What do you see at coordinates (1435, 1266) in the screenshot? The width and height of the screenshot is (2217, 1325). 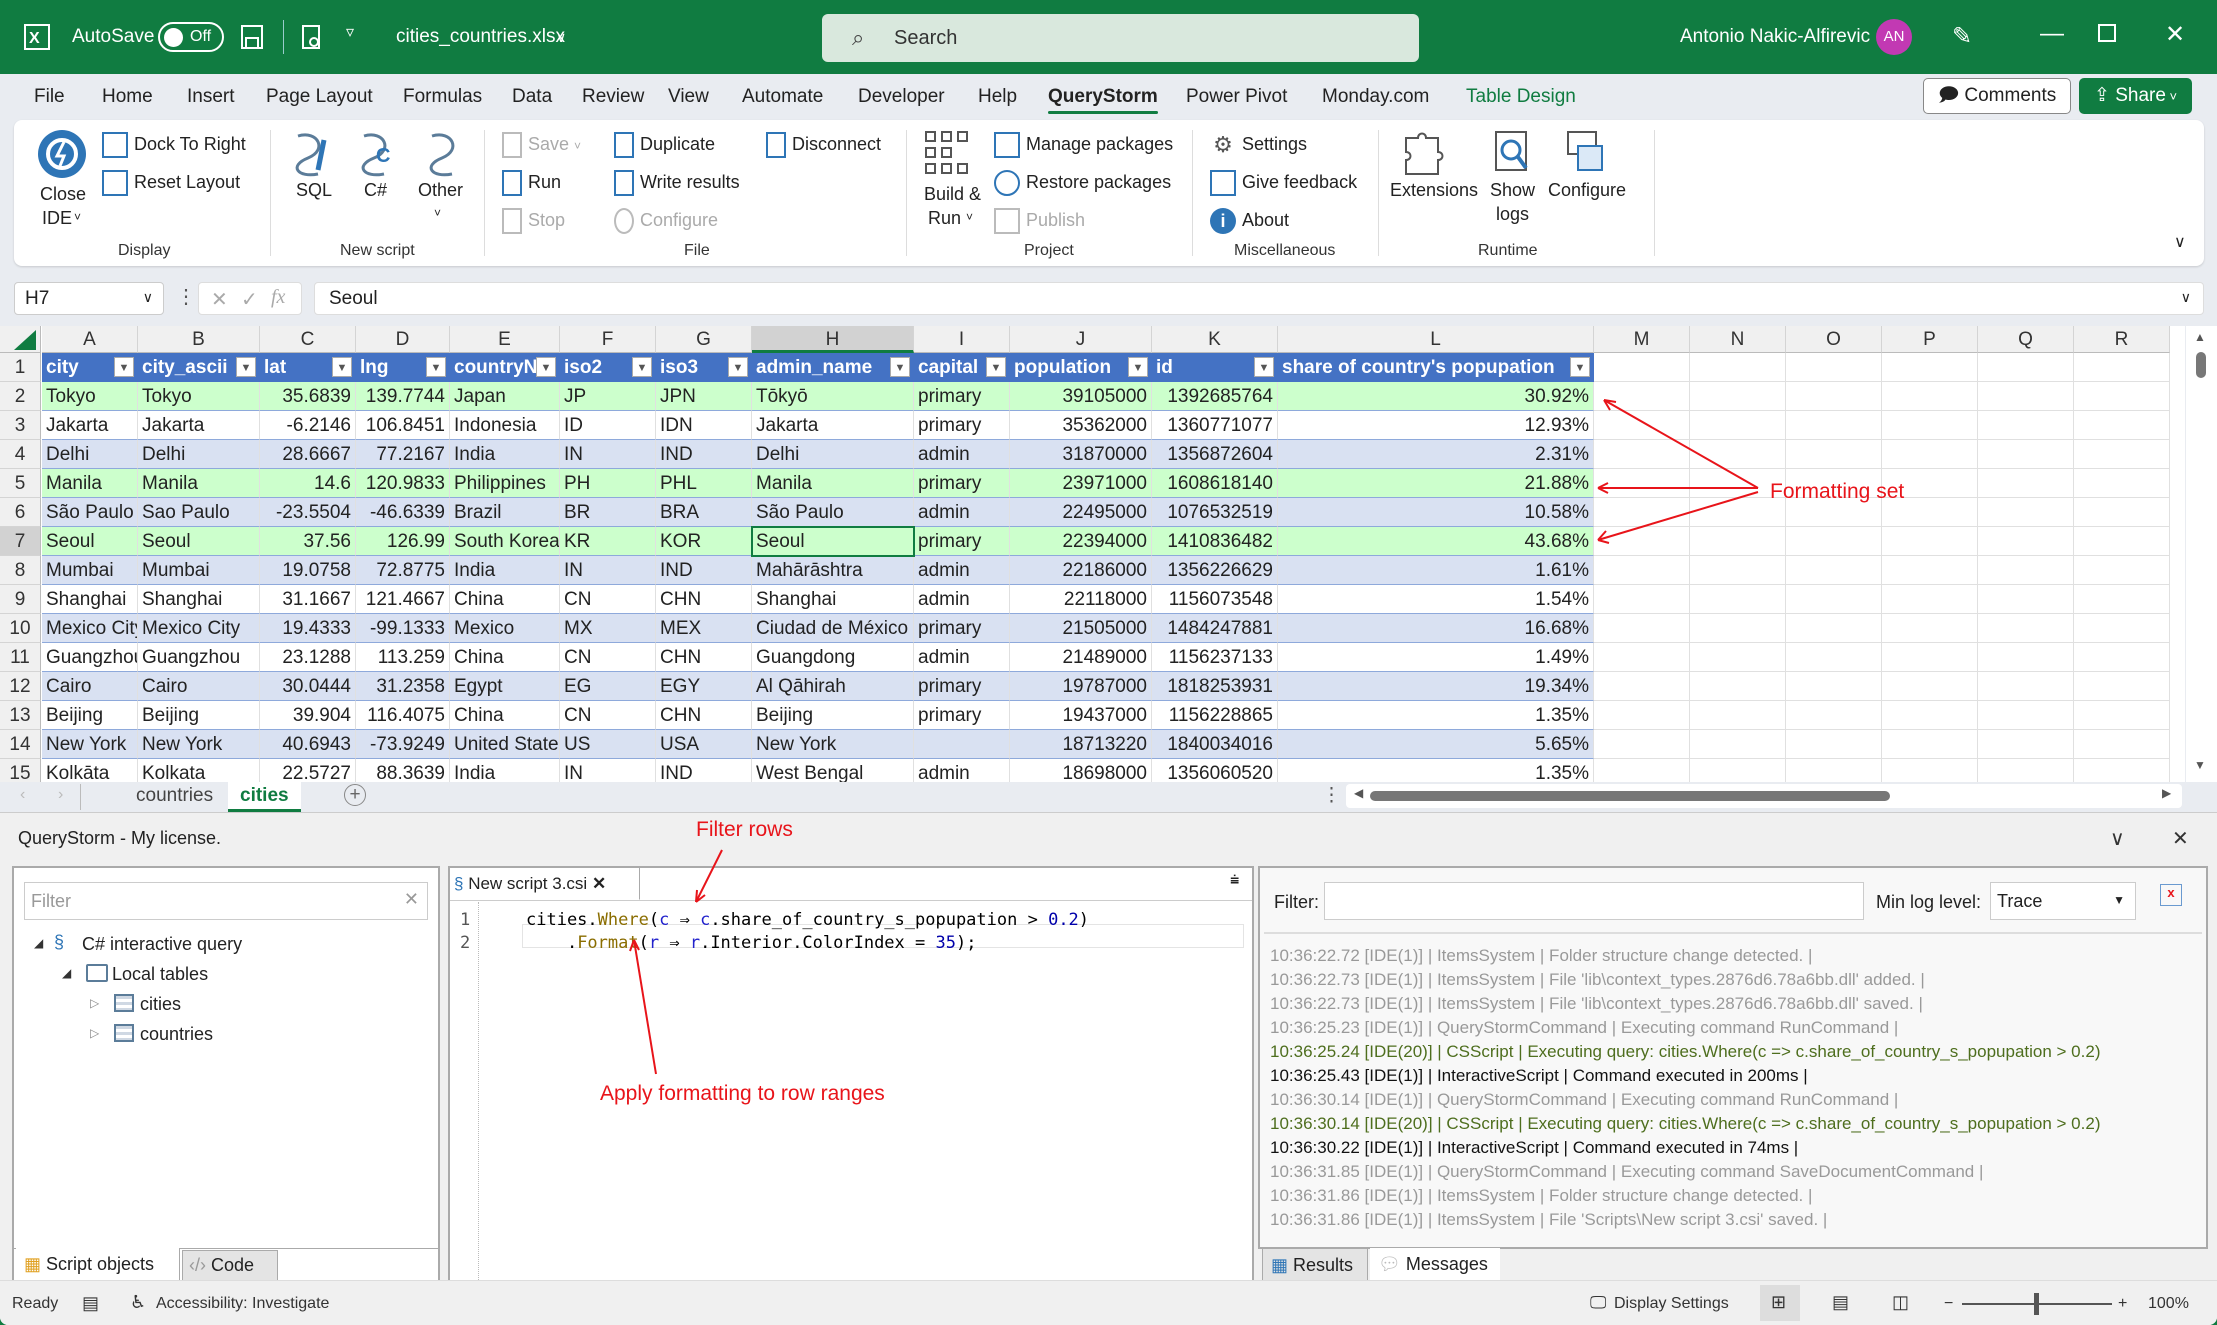 I see `tab-messages: 💬︎ Messages` at bounding box center [1435, 1266].